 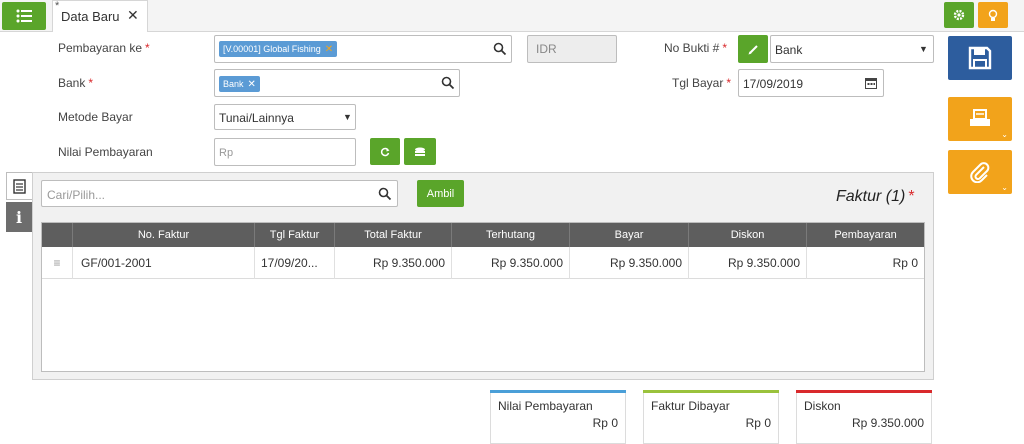 I want to click on summary-diskon: Diskon Rp 9.350.000, so click(x=864, y=417).